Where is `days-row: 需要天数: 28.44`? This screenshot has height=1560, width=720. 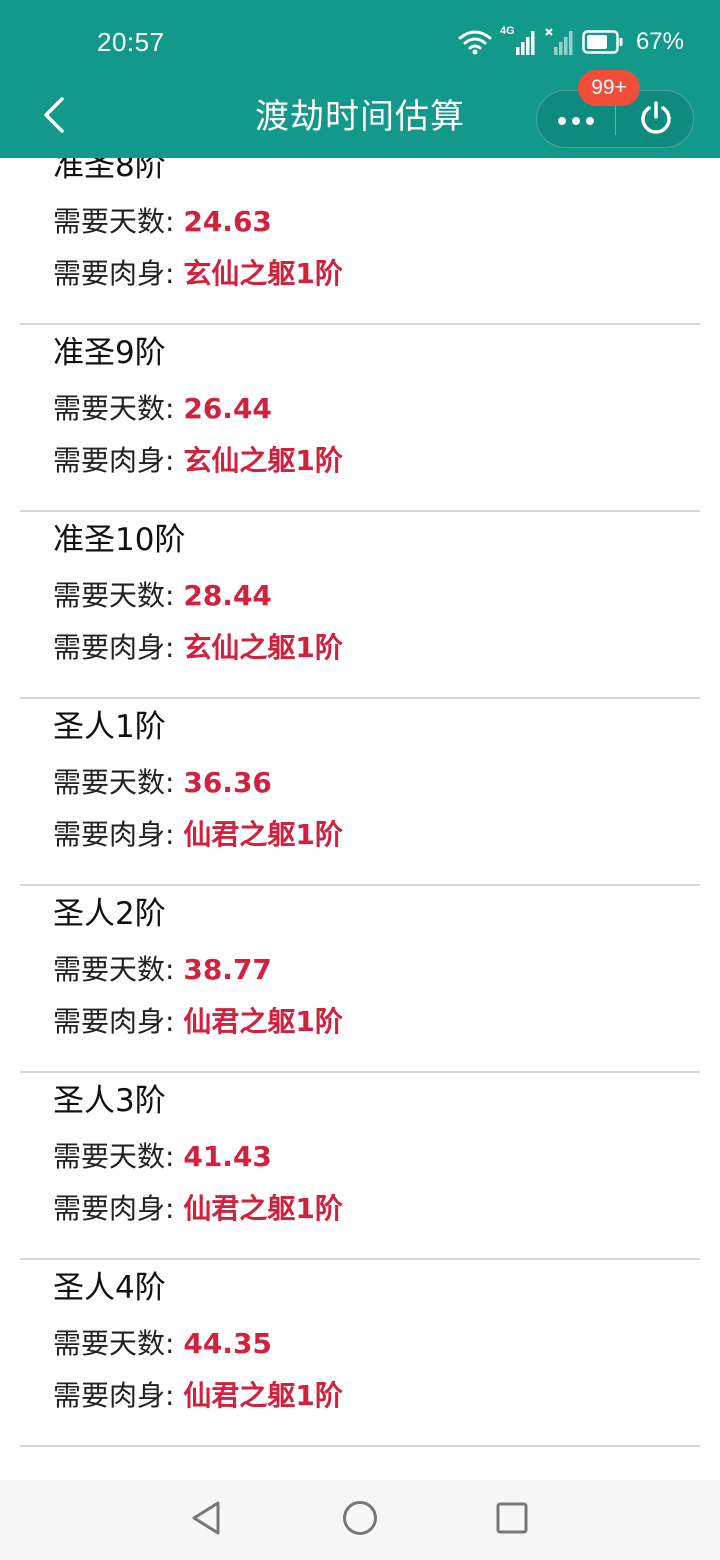 days-row: 需要天数: 28.44 is located at coordinates (162, 596).